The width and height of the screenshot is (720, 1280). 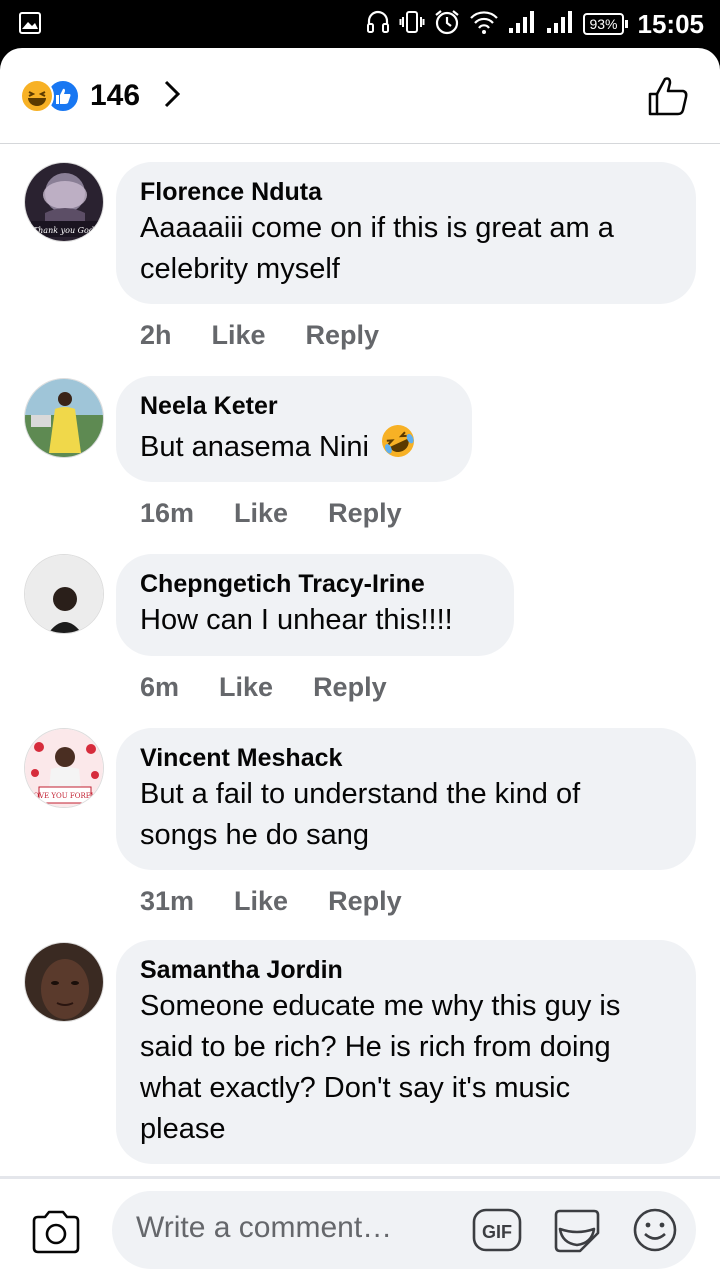 What do you see at coordinates (605, 24) in the screenshot?
I see `battery-indicator: 93%` at bounding box center [605, 24].